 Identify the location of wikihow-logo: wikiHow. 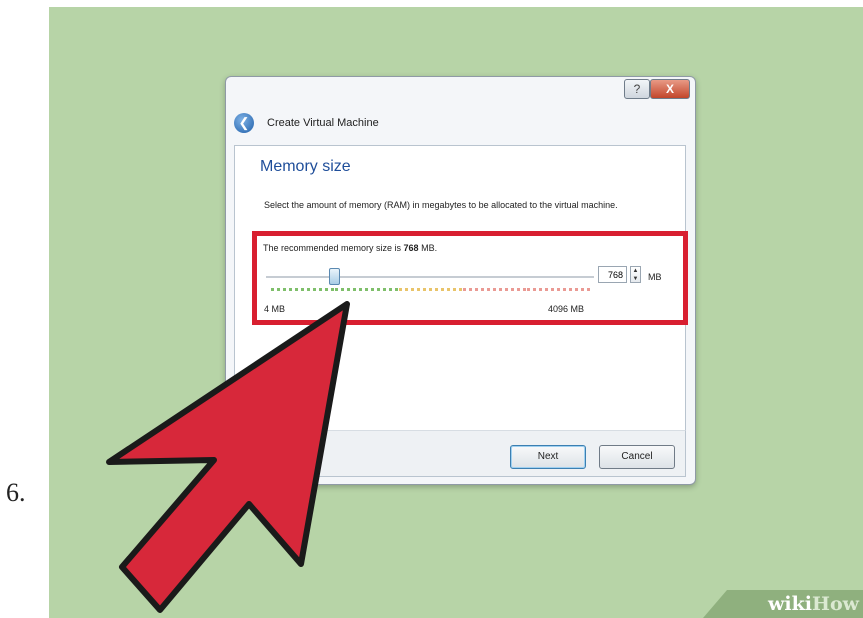
(813, 604).